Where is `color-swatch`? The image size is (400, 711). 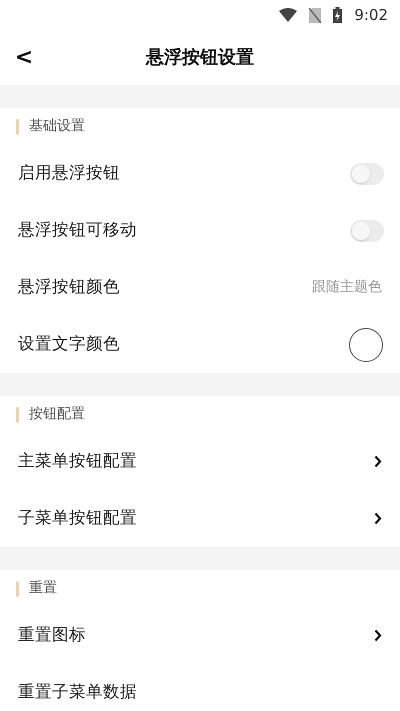 color-swatch is located at coordinates (366, 345).